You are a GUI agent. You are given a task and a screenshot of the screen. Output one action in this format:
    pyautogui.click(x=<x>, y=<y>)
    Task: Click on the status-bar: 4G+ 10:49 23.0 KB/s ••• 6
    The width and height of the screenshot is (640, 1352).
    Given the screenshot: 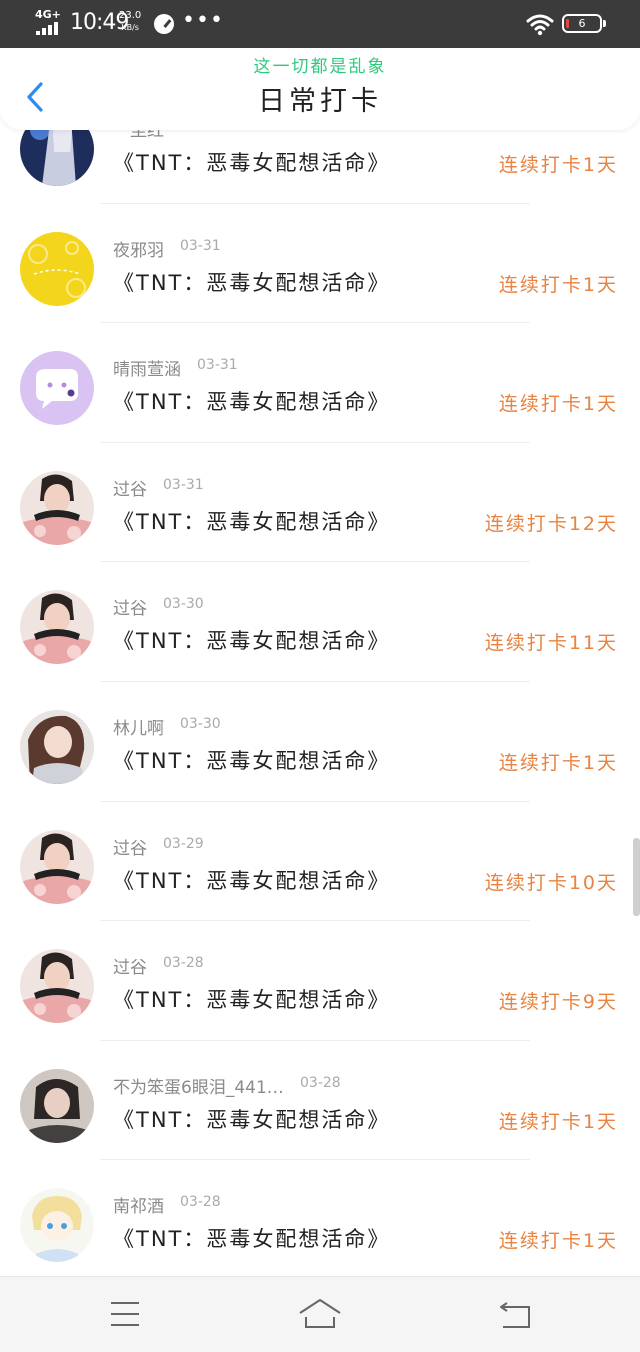 What is the action you would take?
    pyautogui.click(x=320, y=24)
    